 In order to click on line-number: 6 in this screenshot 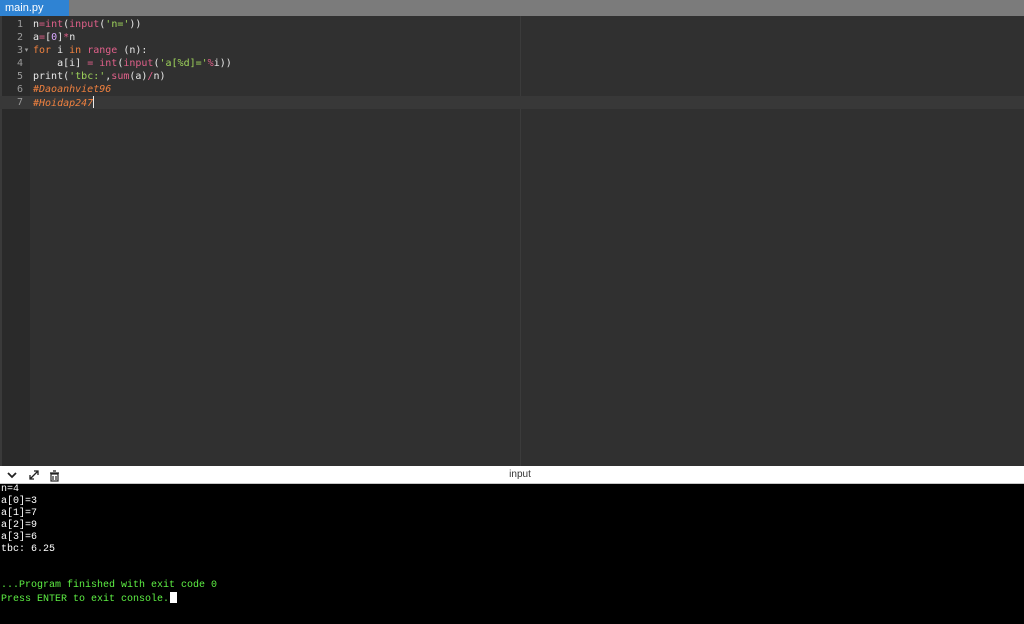, I will do `click(19, 89)`.